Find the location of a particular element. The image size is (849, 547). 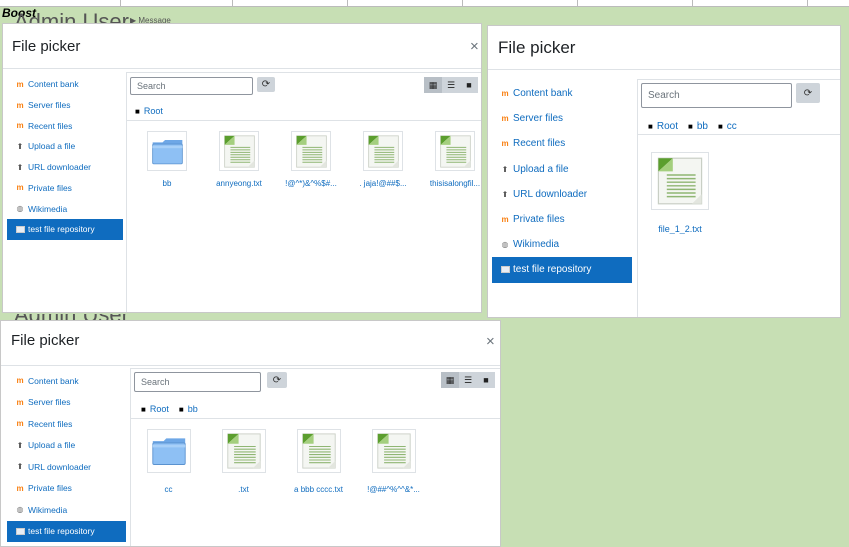

view-icons-icon: ▦ is located at coordinates (450, 379).